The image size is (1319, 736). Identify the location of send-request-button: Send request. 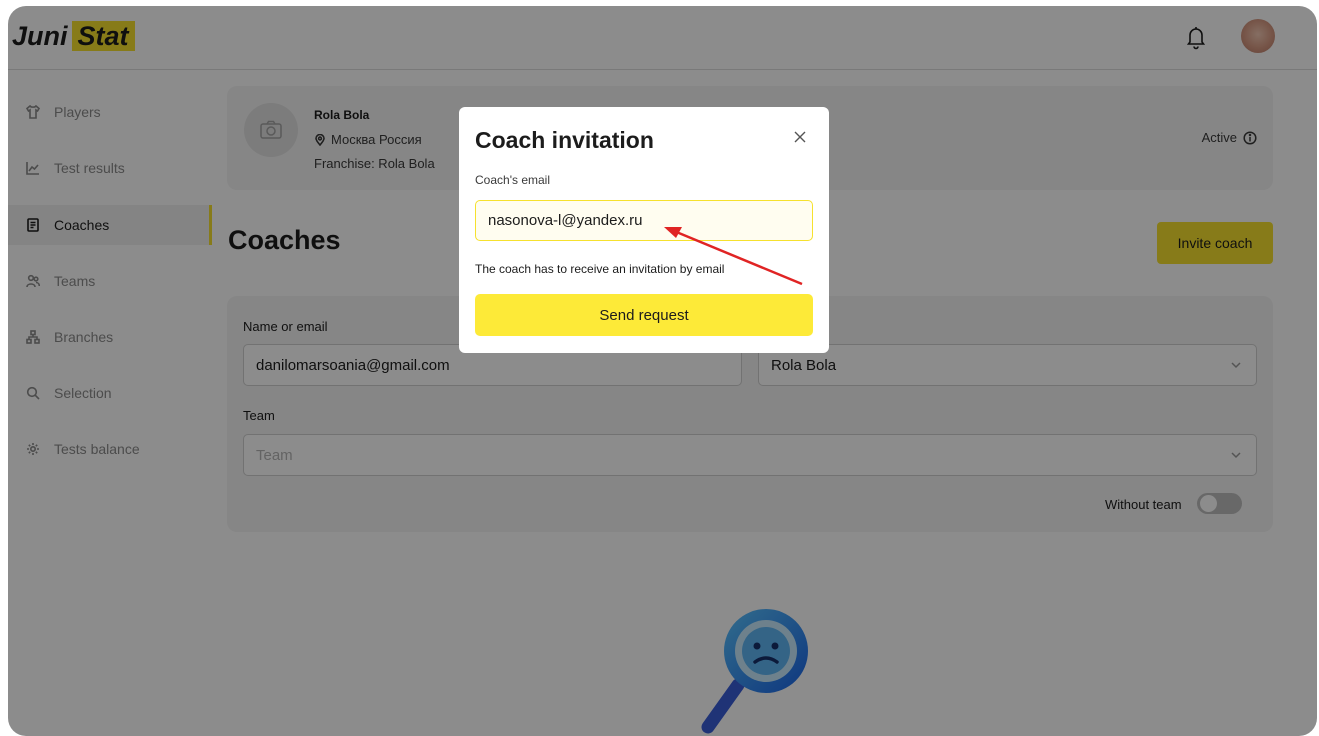
(644, 315).